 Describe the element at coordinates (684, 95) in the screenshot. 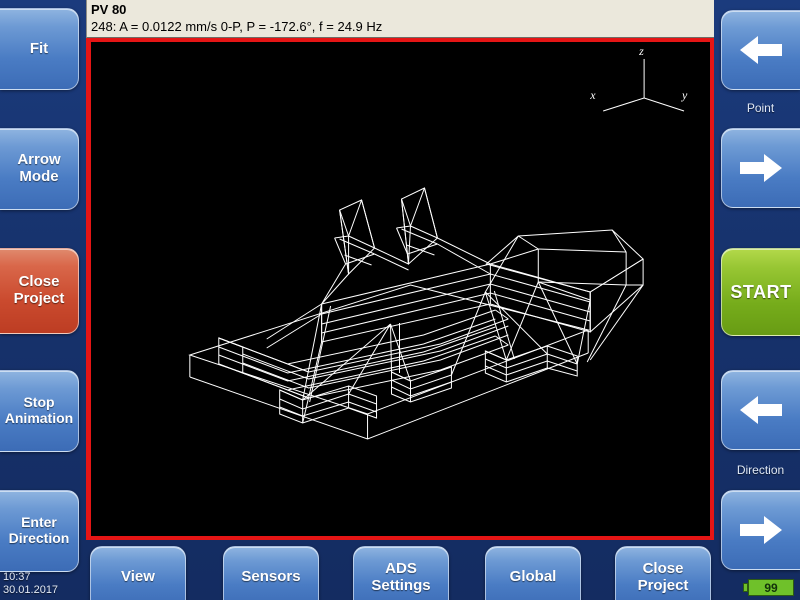

I see `axis-y-label: y` at that location.